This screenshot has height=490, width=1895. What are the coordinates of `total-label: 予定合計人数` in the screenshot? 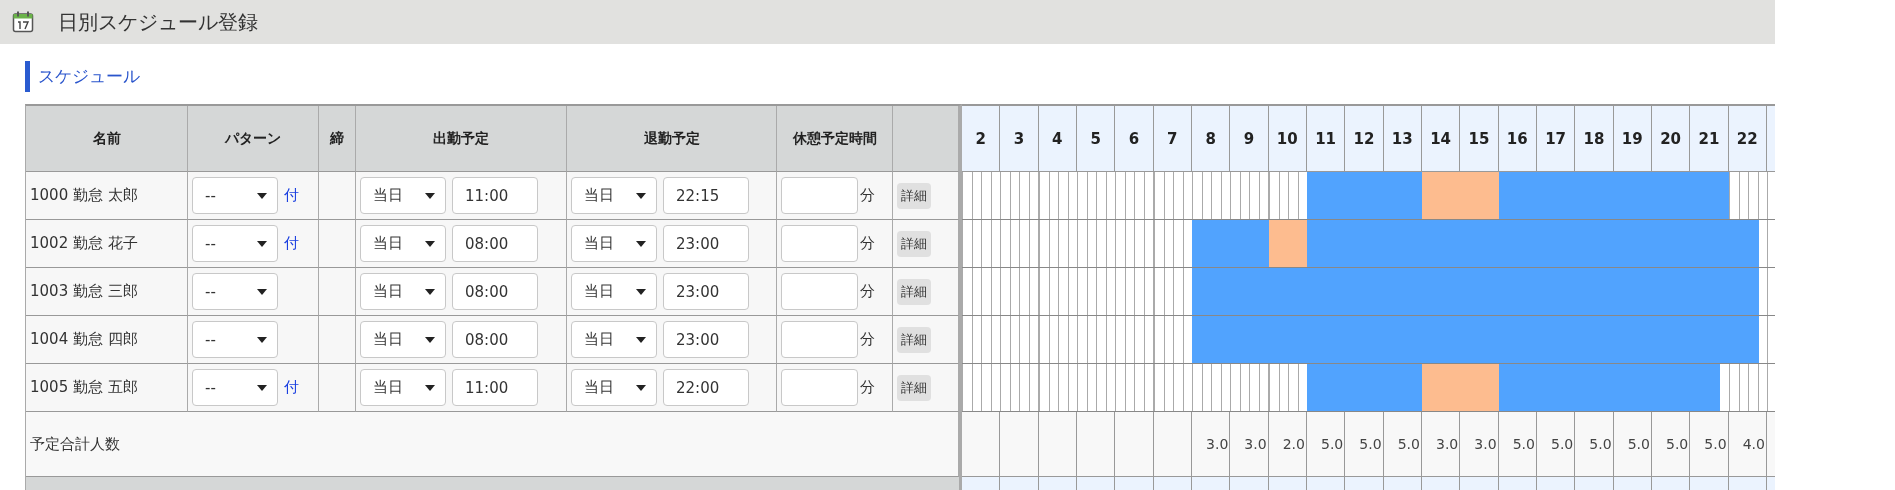 It's located at (492, 444).